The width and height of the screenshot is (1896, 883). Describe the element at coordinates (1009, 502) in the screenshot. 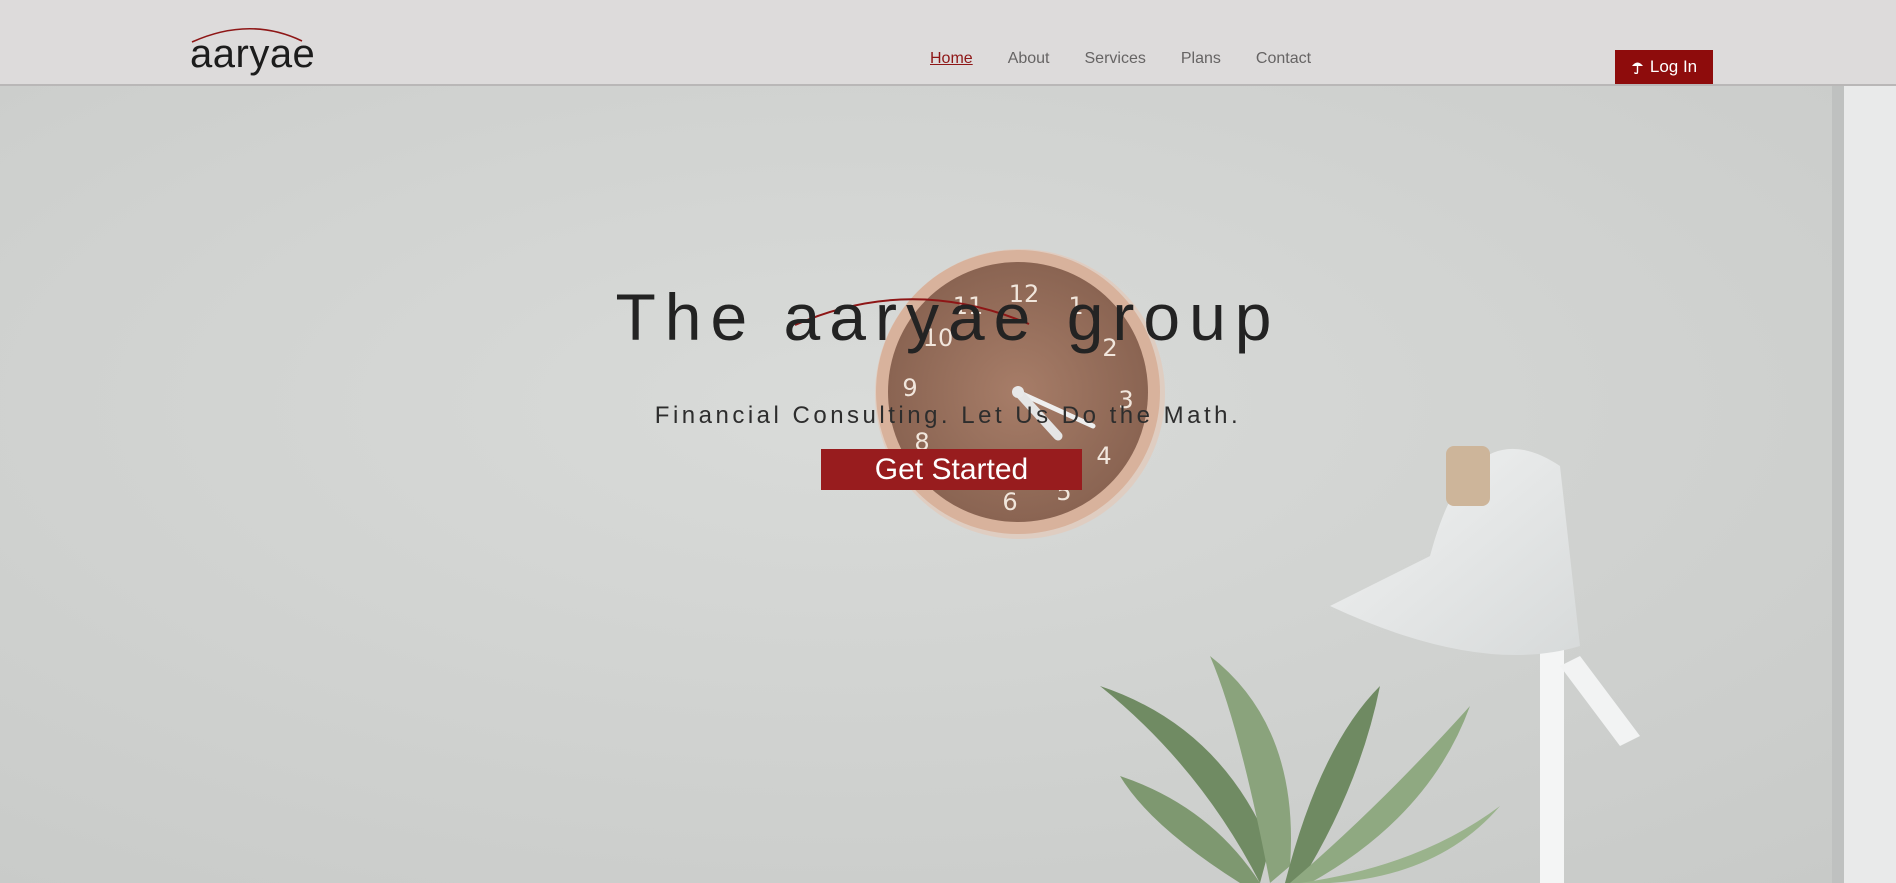

I see `svg-text: 6` at that location.